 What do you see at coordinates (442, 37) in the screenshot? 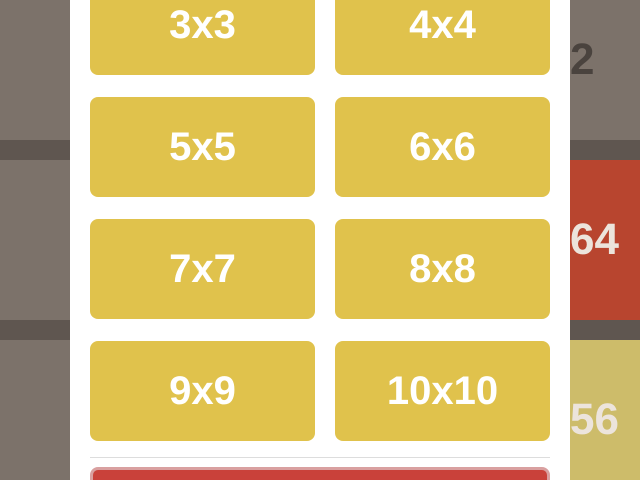
I see `size-option-button: 4x4` at bounding box center [442, 37].